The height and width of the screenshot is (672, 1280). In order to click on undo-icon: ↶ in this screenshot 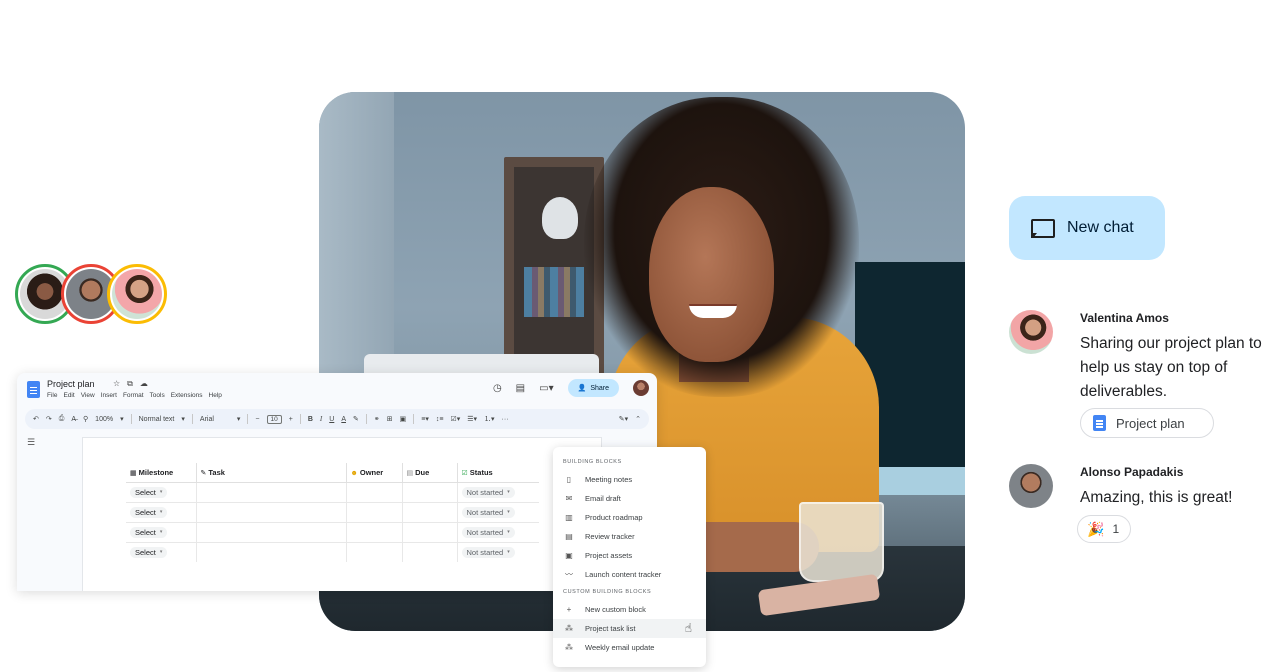, I will do `click(36, 419)`.